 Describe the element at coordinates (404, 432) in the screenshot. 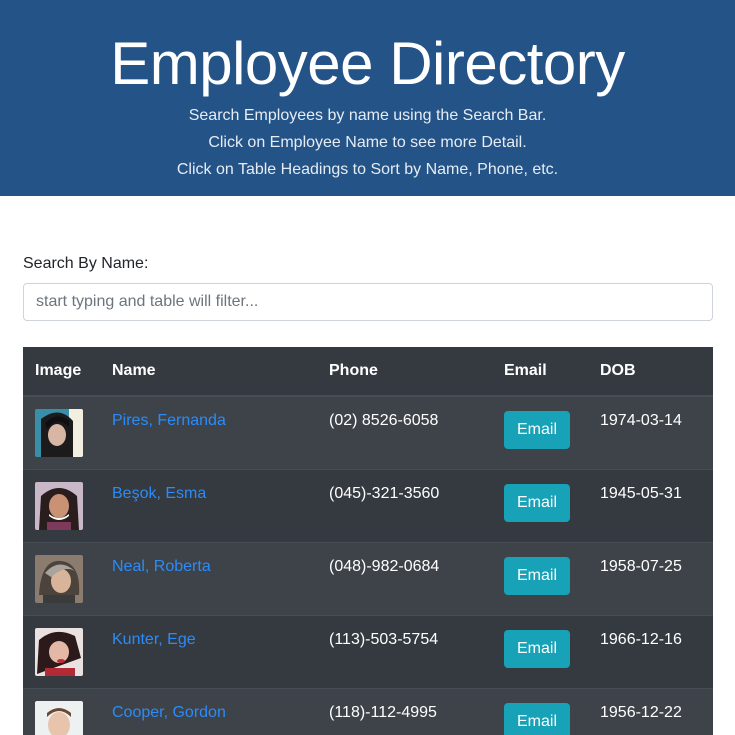

I see `phone-cell: (02) 8526-6058` at that location.